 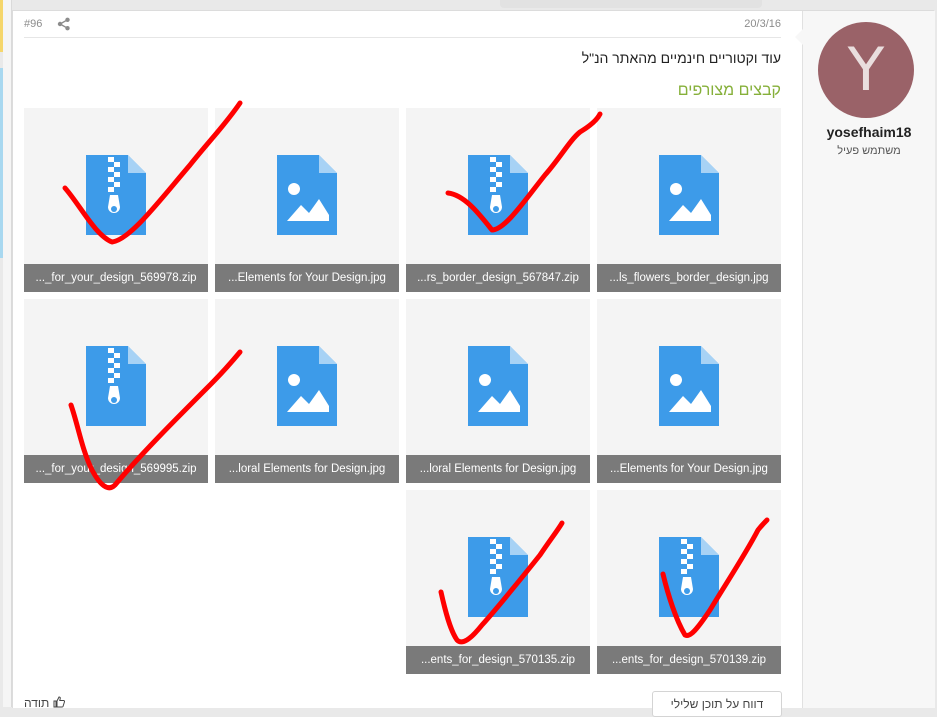 I want to click on report-button: דווח על תוכן שלילי, so click(x=717, y=704).